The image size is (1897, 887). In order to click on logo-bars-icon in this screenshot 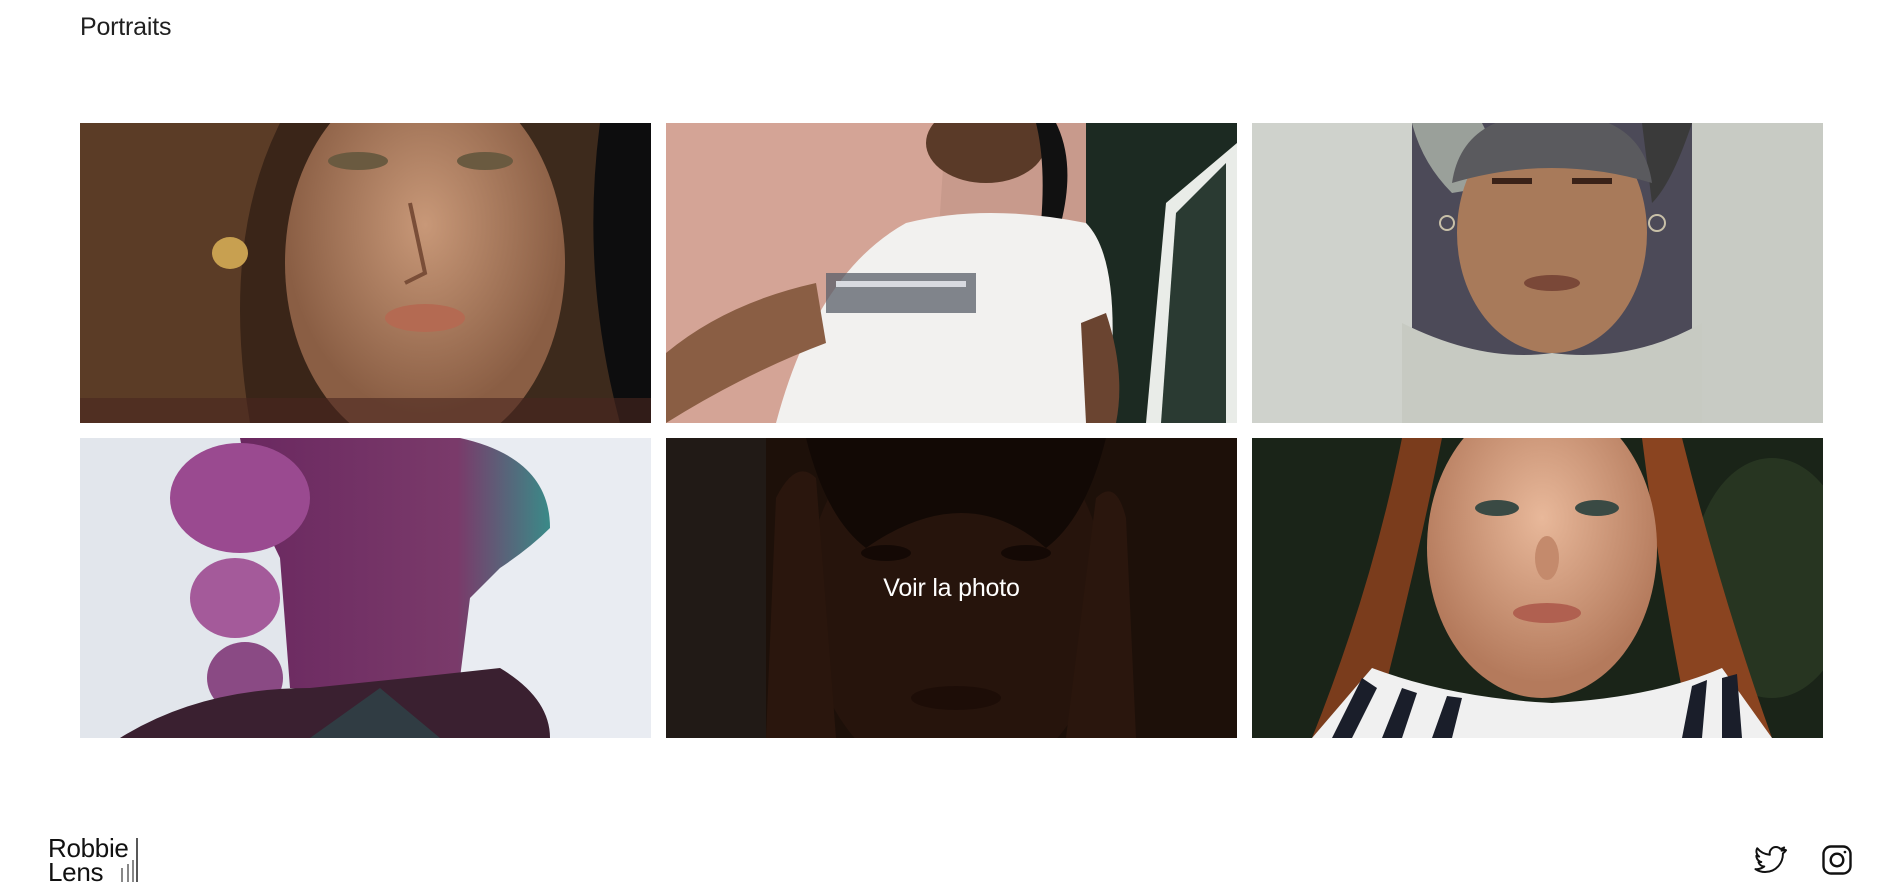, I will do `click(129, 860)`.